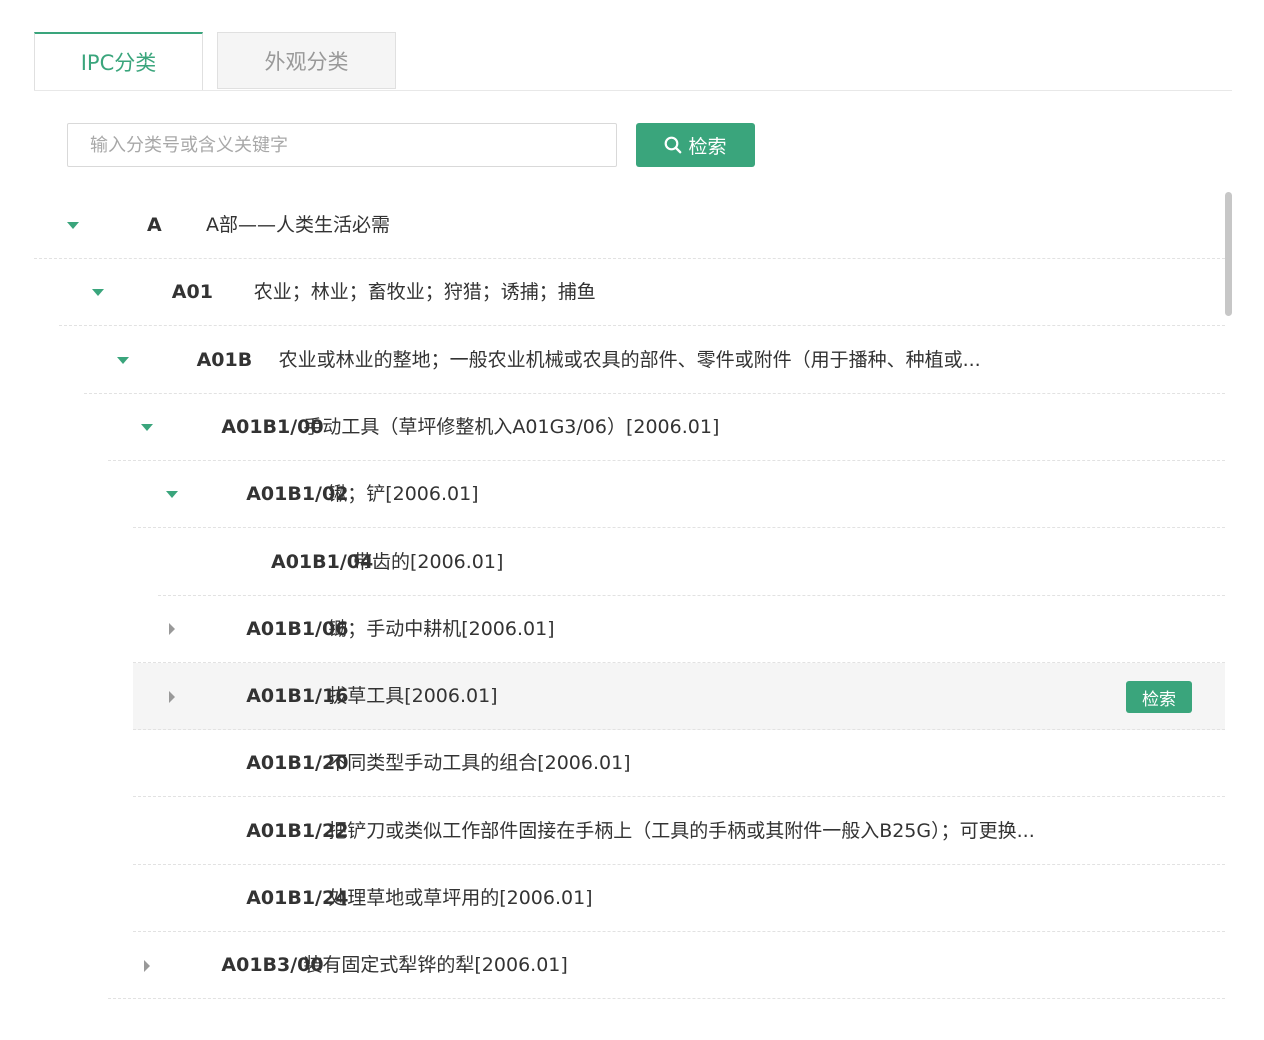  I want to click on search-button-label: 检索, so click(707, 146).